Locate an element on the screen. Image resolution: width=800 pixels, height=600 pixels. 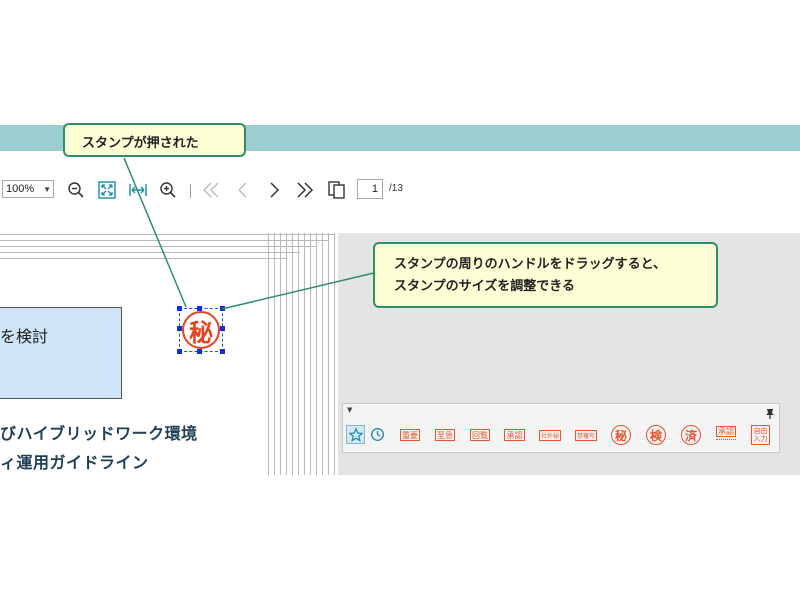
stamp-ken: 検 is located at coordinates (656, 435).